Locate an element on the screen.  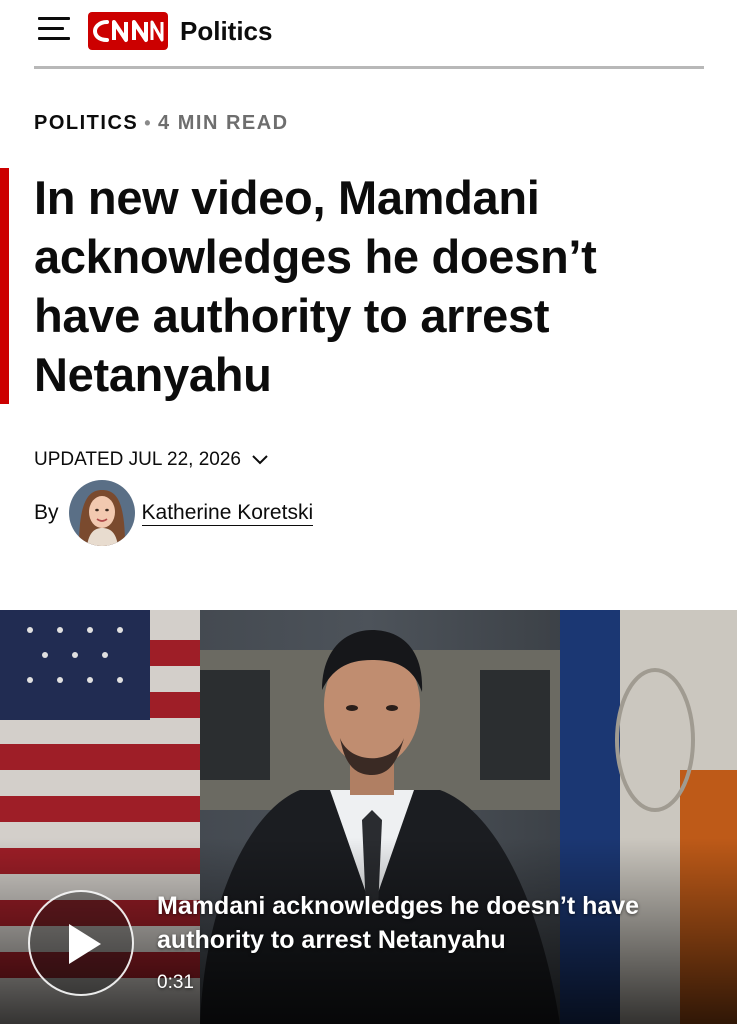
read-time: 4 MIN READ is located at coordinates (223, 123).